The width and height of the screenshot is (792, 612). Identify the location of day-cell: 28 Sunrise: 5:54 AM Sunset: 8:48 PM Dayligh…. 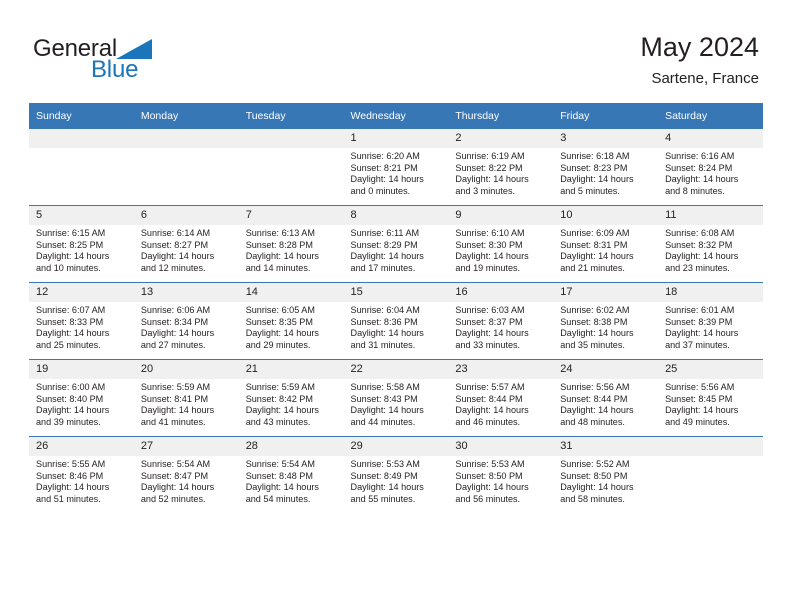
(291, 474).